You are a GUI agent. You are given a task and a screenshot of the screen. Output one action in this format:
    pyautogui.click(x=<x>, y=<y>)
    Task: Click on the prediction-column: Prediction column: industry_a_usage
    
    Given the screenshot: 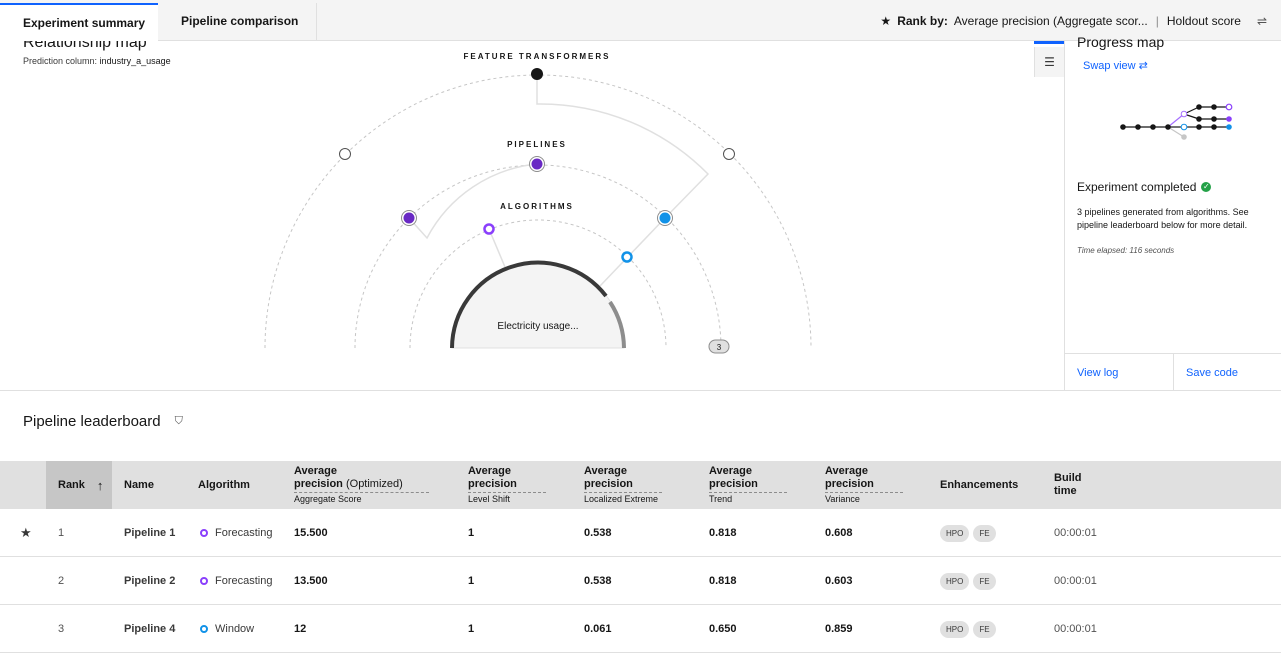 What is the action you would take?
    pyautogui.click(x=97, y=61)
    